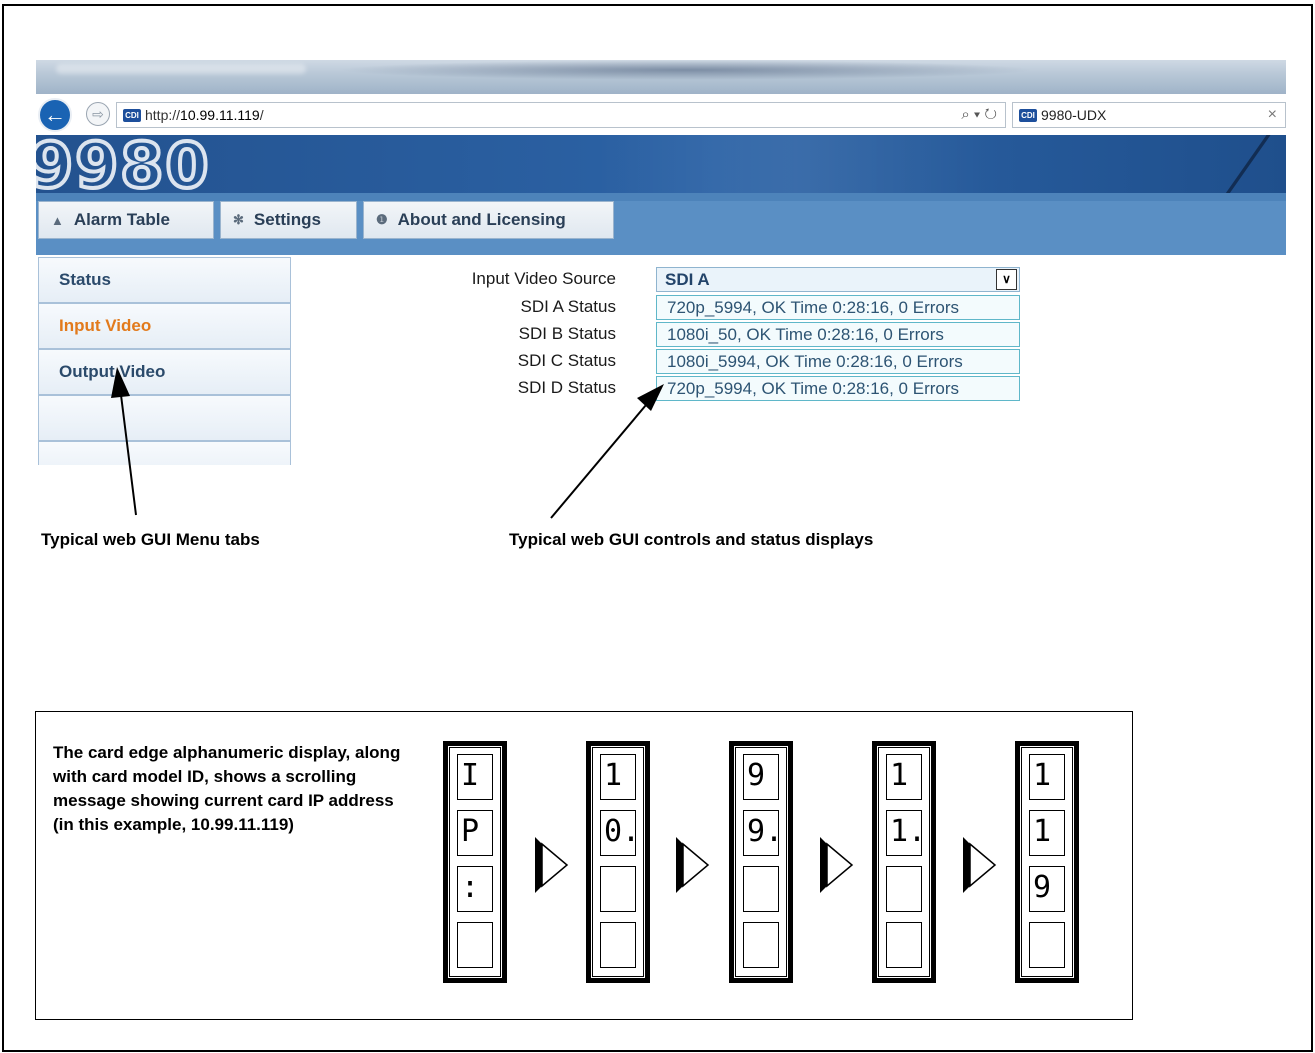  Describe the element at coordinates (566, 360) in the screenshot. I see `sdi-c-status-label: SDI C Status` at that location.